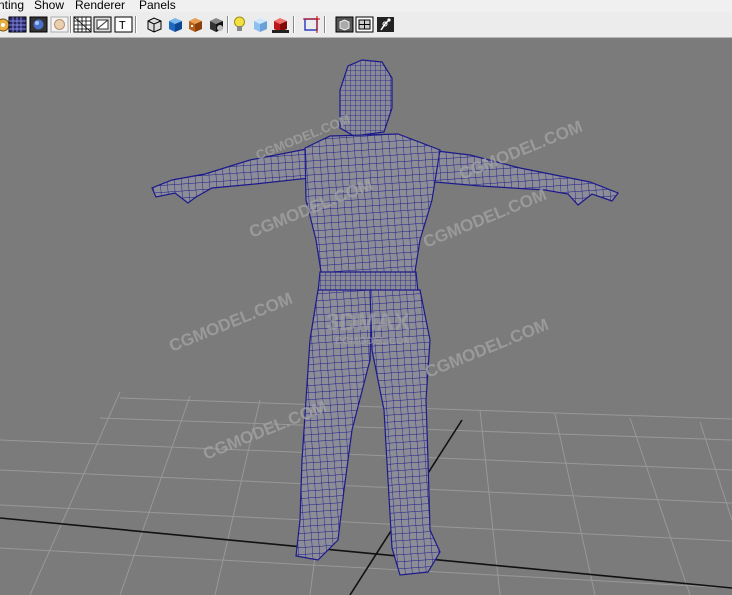 The width and height of the screenshot is (732, 595). I want to click on resolution-gate-icon: T, so click(123, 24).